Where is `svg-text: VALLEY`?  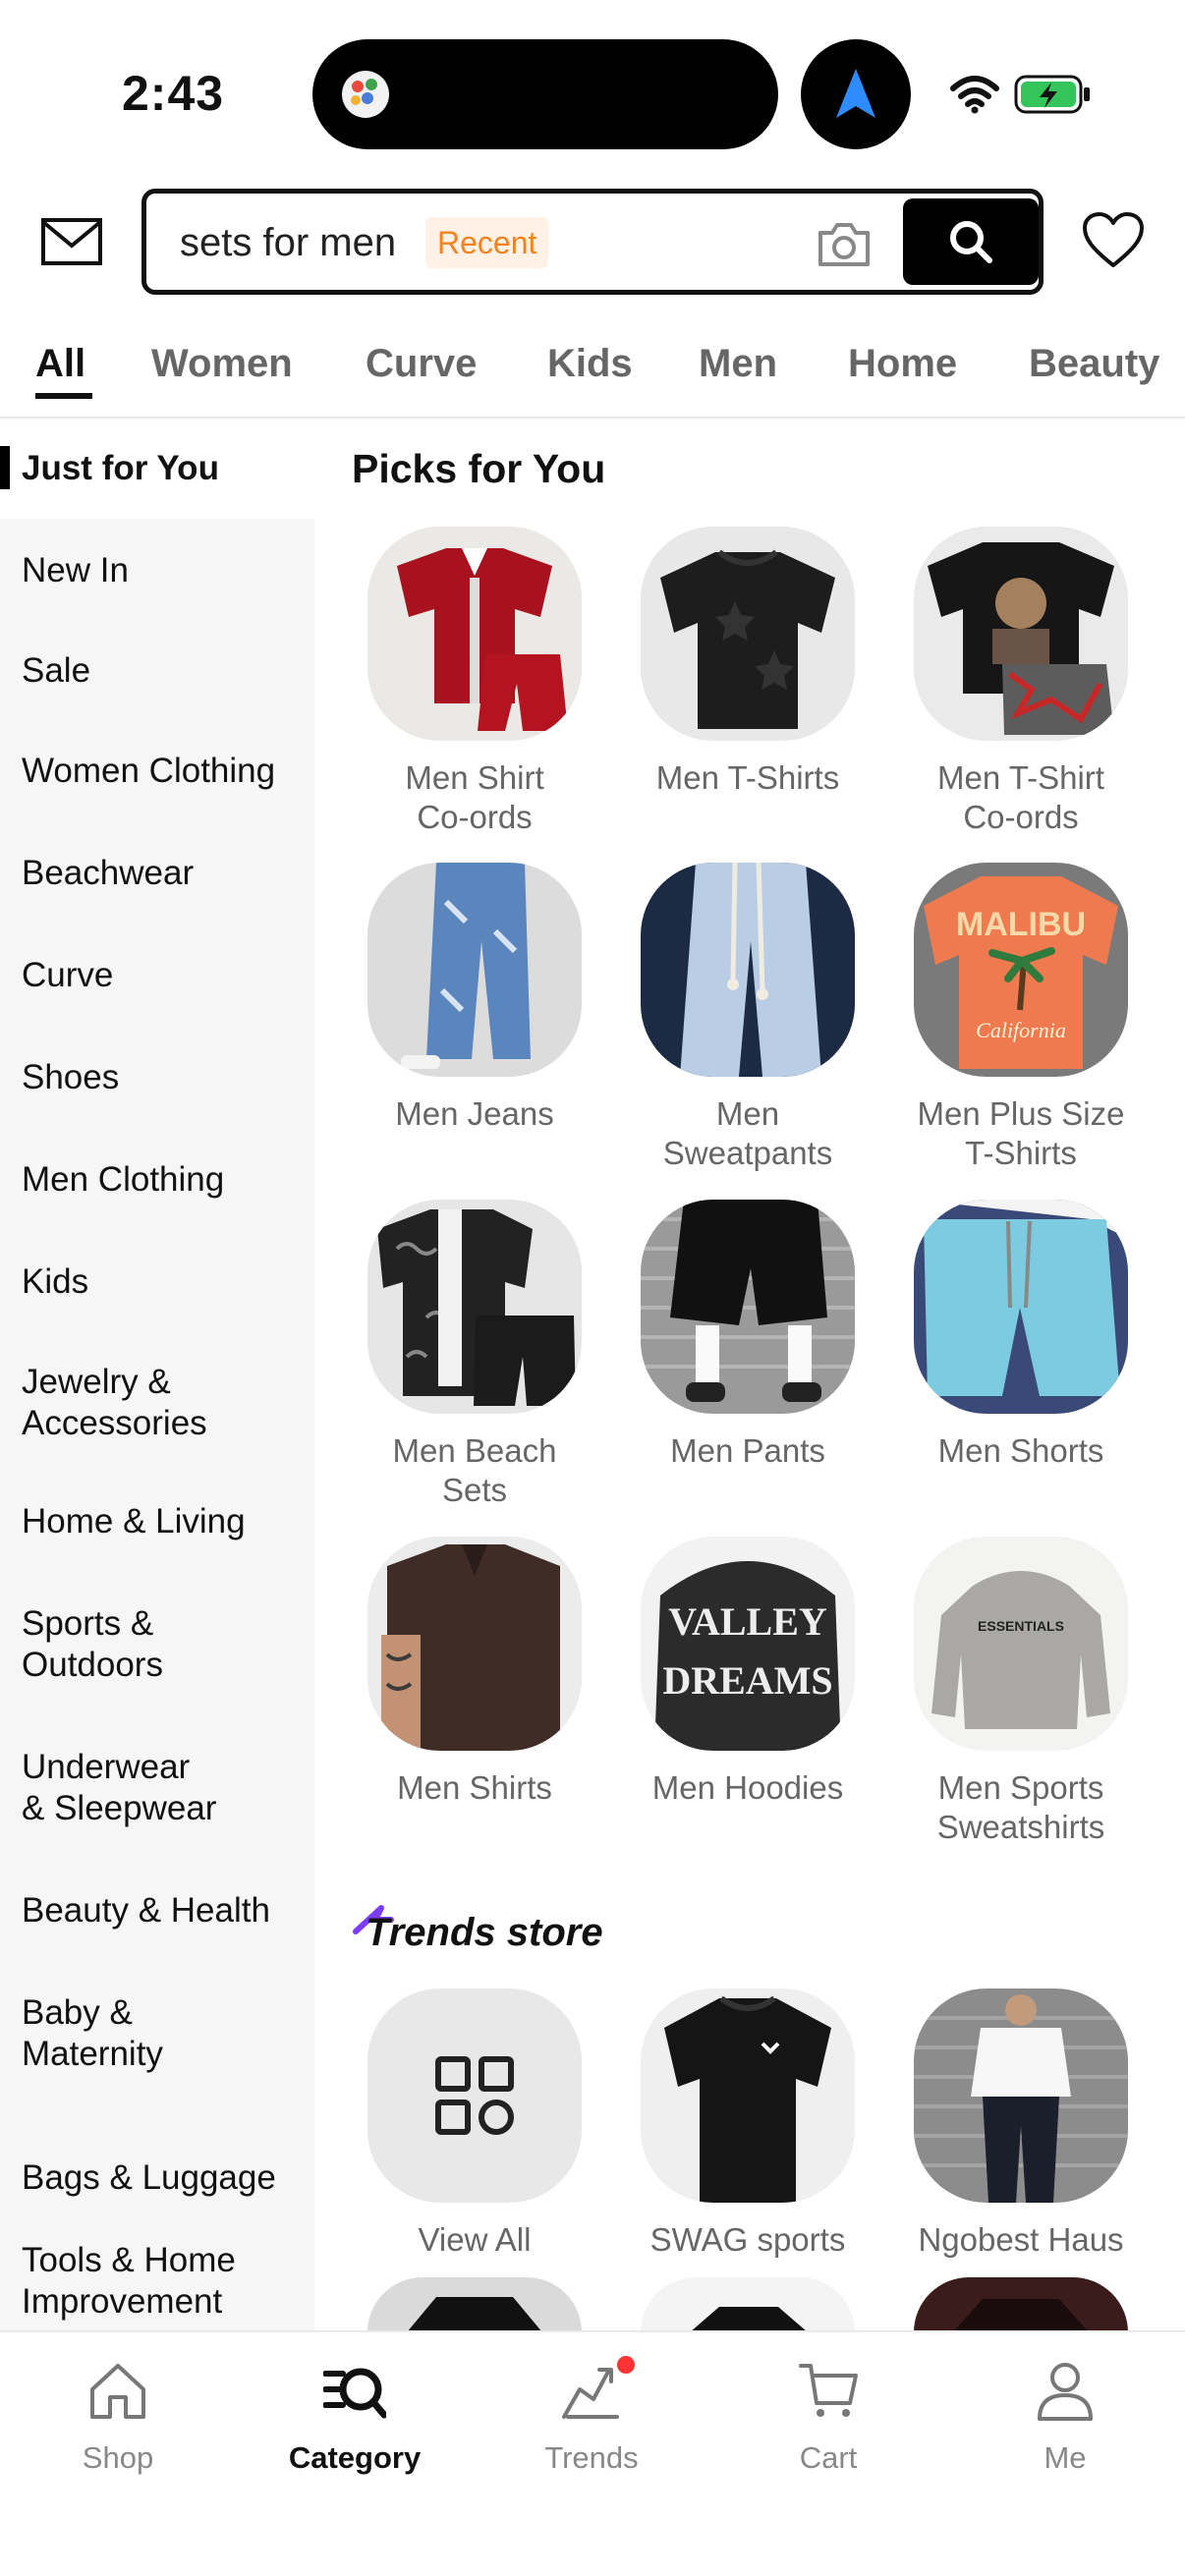
svg-text: VALLEY is located at coordinates (748, 1621).